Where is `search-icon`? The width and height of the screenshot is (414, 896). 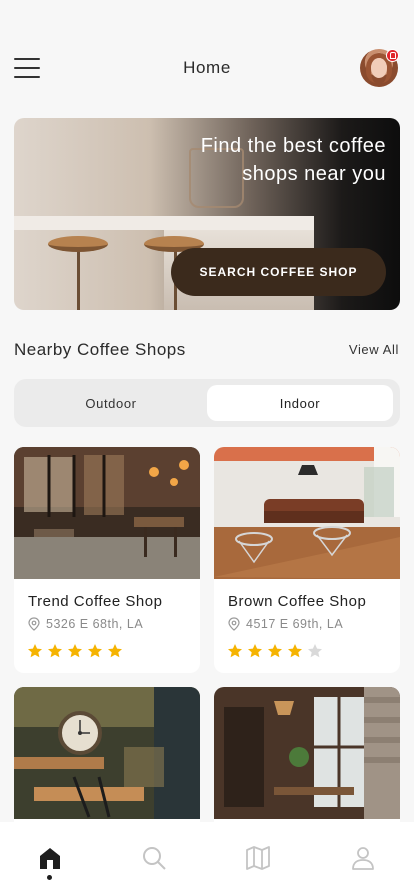 search-icon is located at coordinates (154, 858).